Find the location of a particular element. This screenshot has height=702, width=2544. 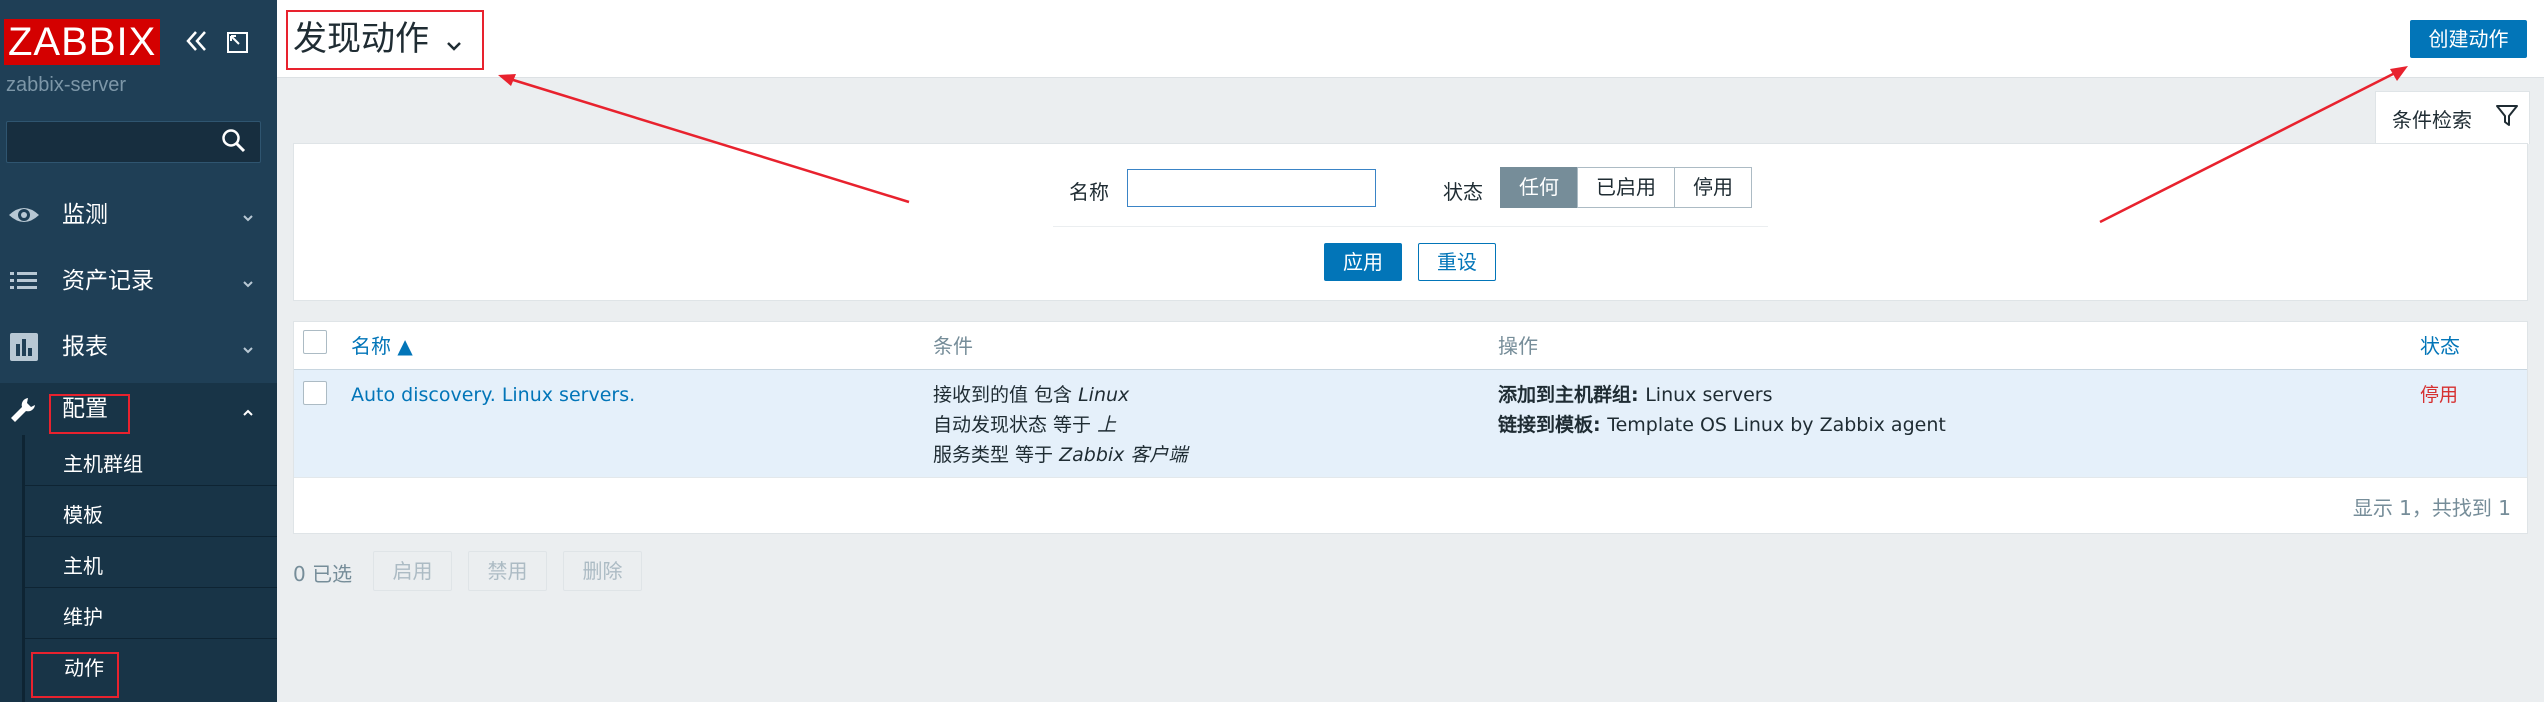

wrench-icon is located at coordinates (24, 410).